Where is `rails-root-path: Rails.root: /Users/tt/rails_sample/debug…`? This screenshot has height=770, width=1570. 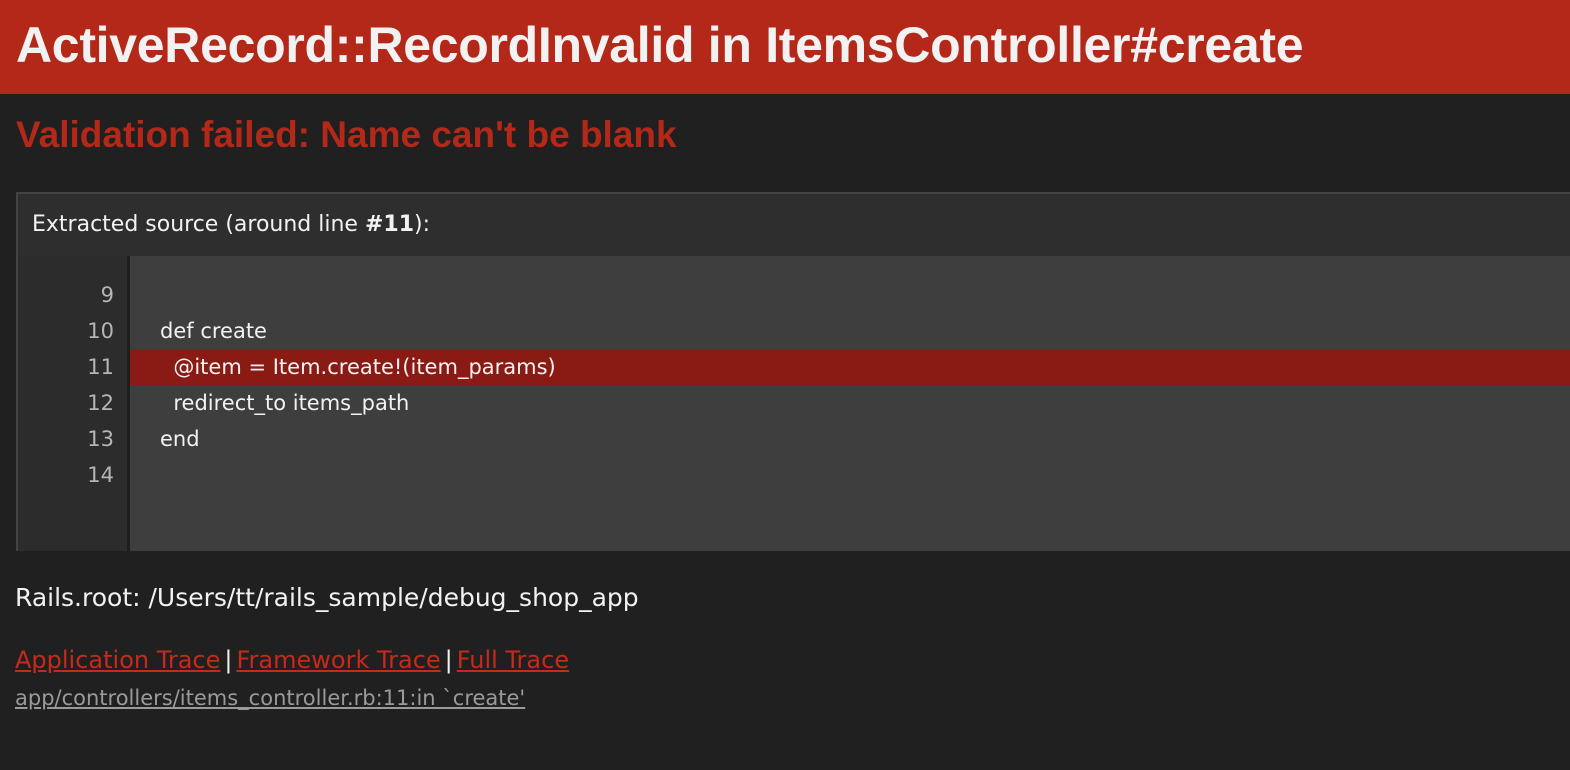 rails-root-path: Rails.root: /Users/tt/rails_sample/debug… is located at coordinates (327, 597).